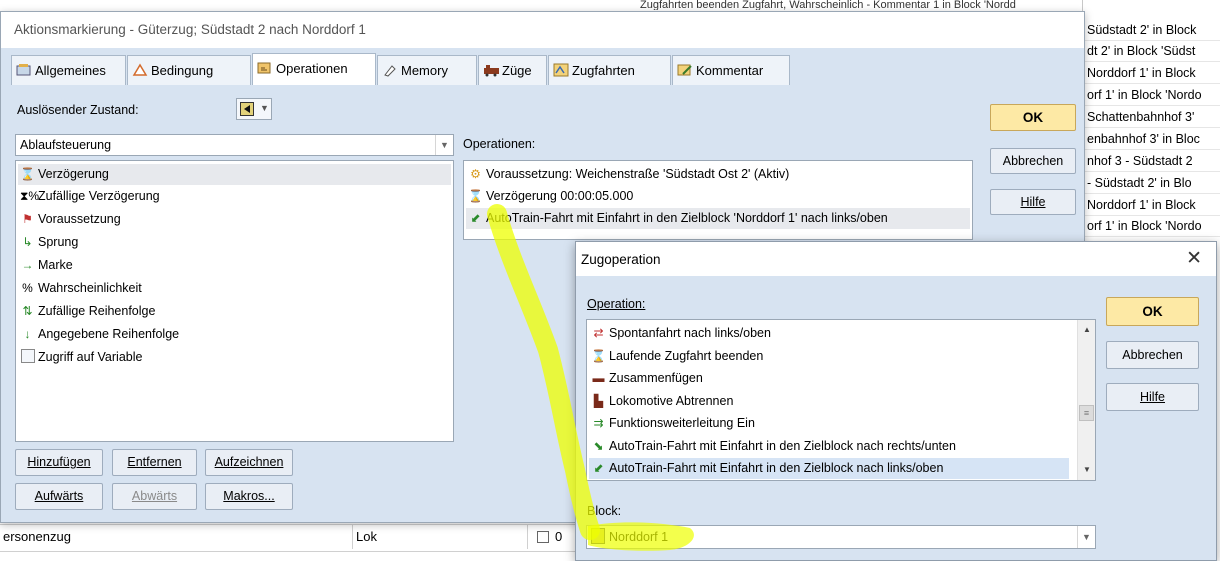  Describe the element at coordinates (598, 446) in the screenshot. I see `autotrain-icon: ⬊` at that location.